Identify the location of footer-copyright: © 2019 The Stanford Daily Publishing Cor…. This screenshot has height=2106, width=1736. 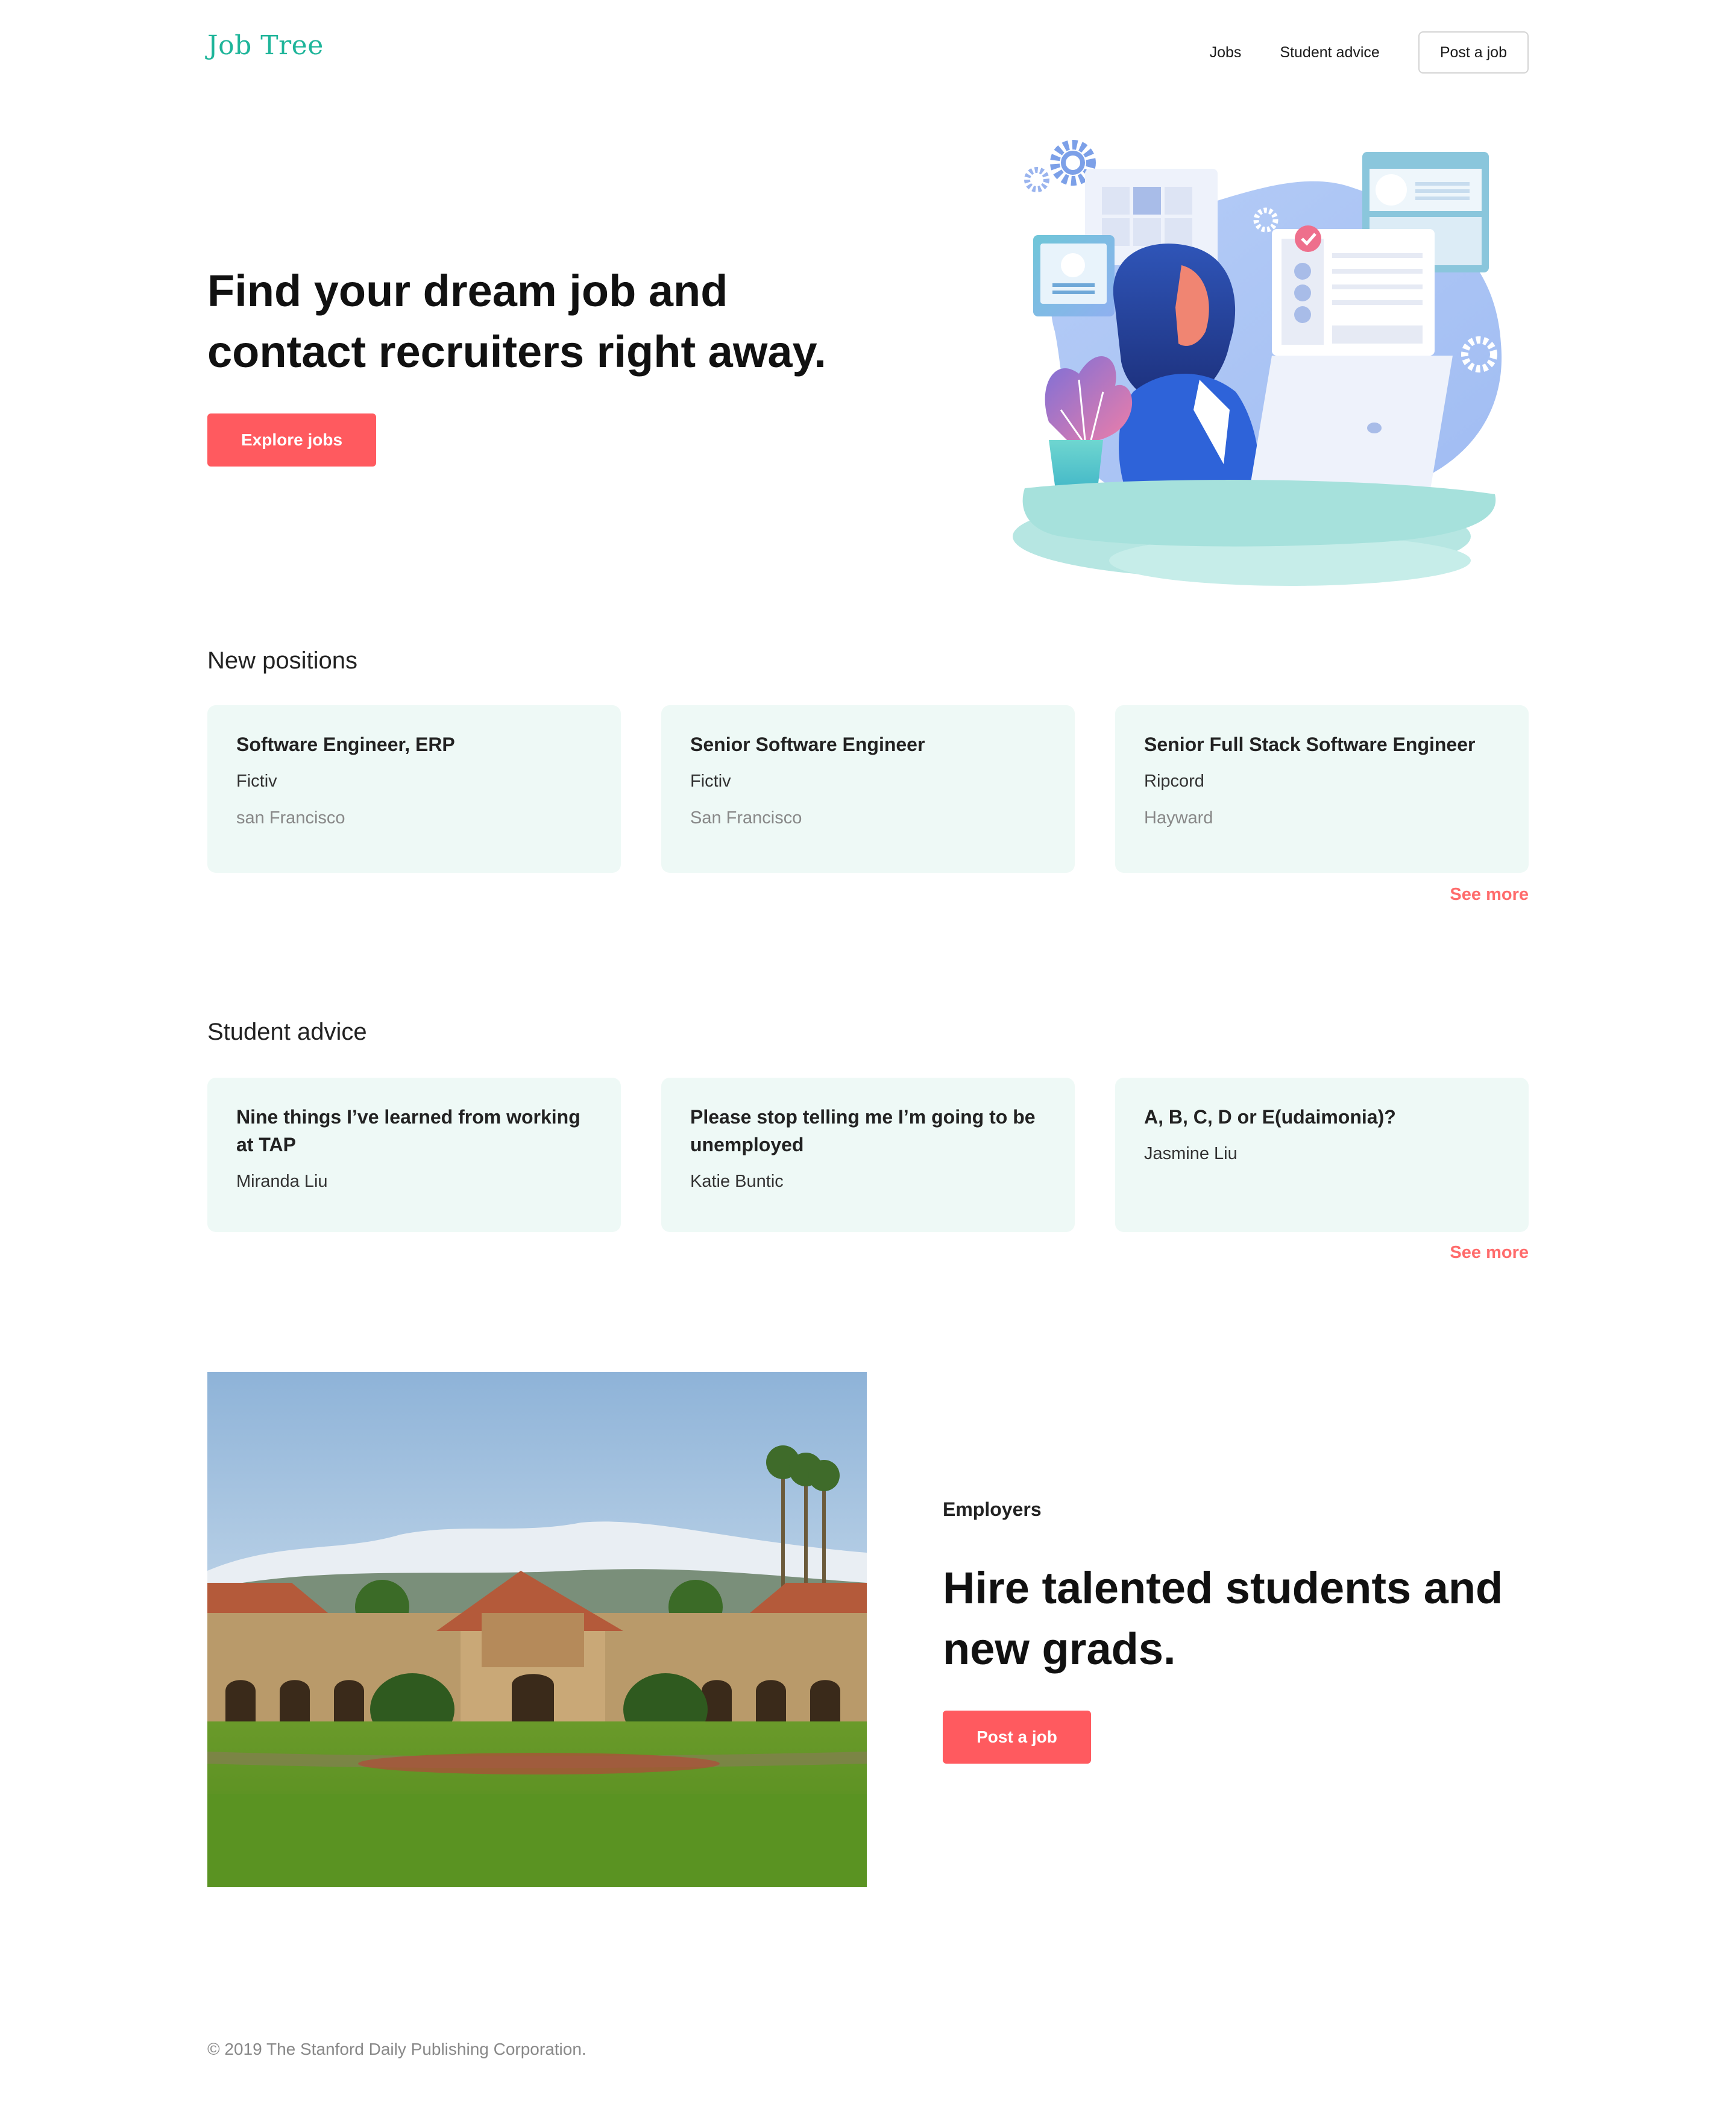
(397, 2049).